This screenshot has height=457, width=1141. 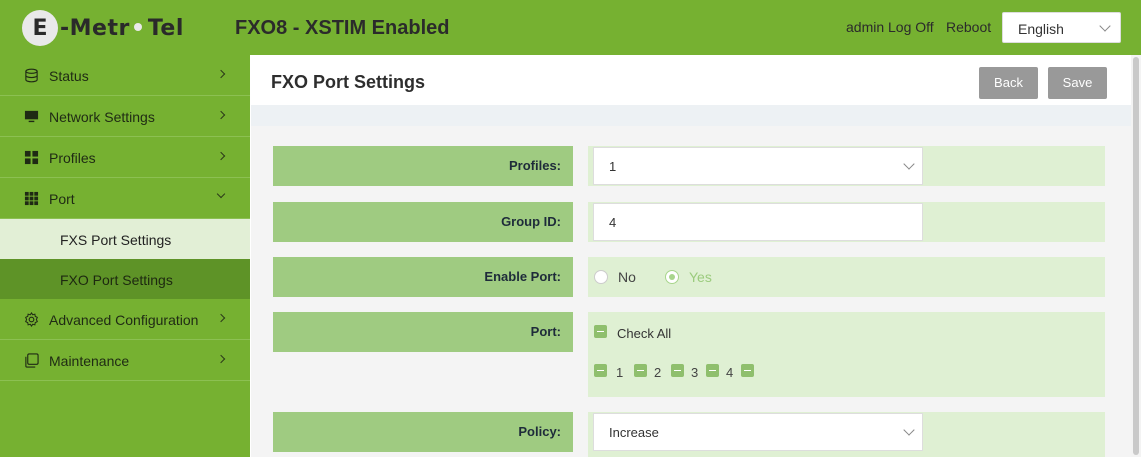 What do you see at coordinates (31, 157) in the screenshot?
I see `grid-icon` at bounding box center [31, 157].